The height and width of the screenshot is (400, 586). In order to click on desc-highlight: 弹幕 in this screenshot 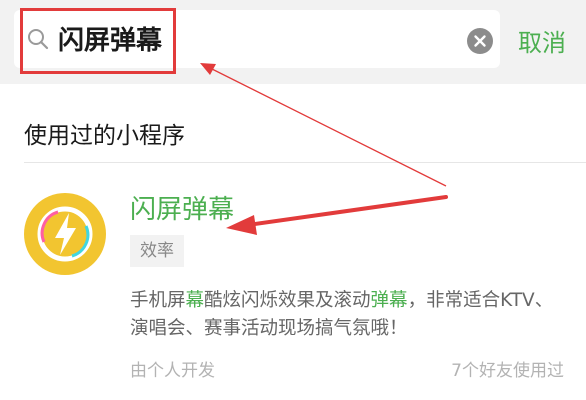, I will do `click(389, 300)`.